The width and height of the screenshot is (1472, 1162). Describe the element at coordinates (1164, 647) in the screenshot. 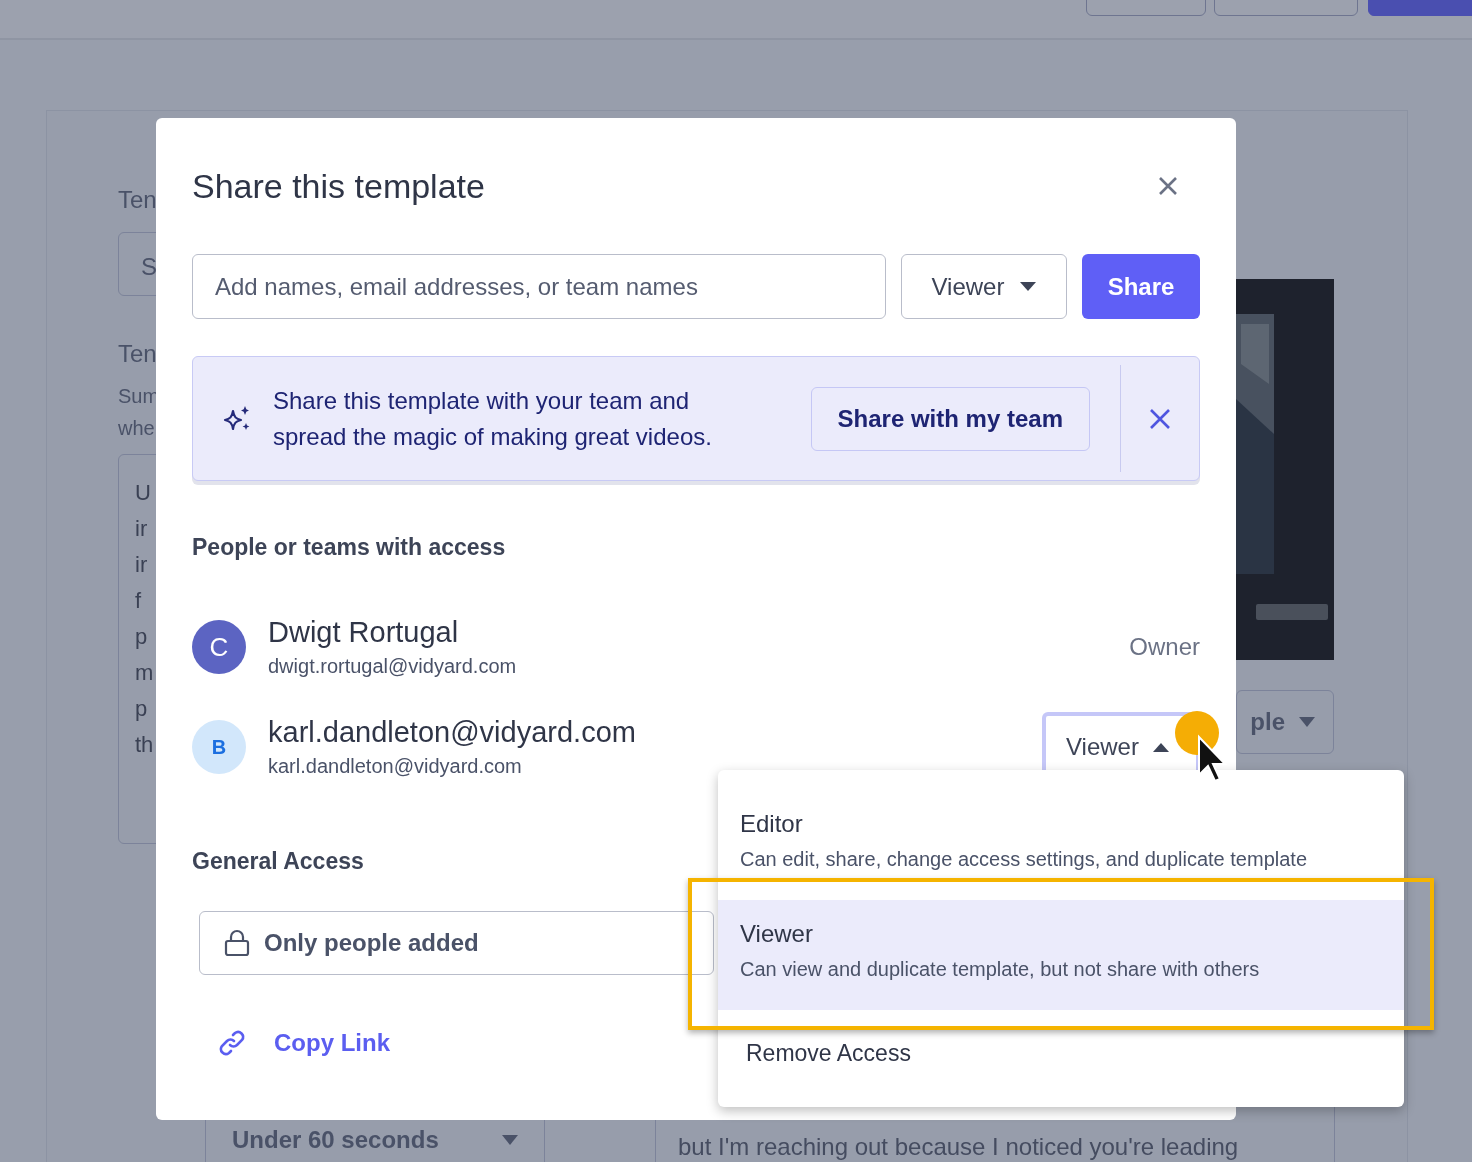

I see `role-label: Owner` at that location.